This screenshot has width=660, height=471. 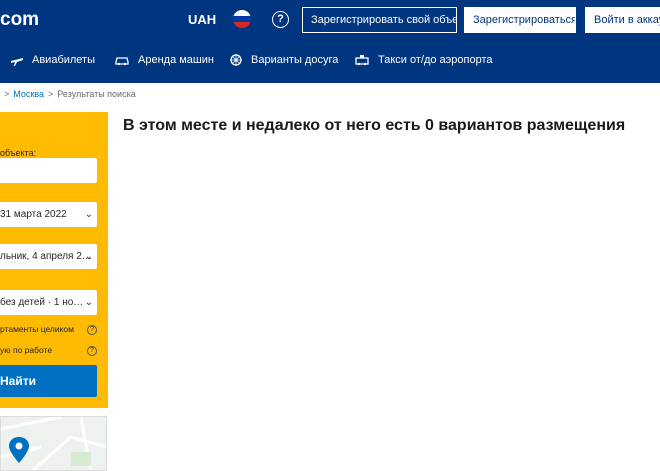 I want to click on nav-label: Авиабилеты, so click(x=64, y=60).